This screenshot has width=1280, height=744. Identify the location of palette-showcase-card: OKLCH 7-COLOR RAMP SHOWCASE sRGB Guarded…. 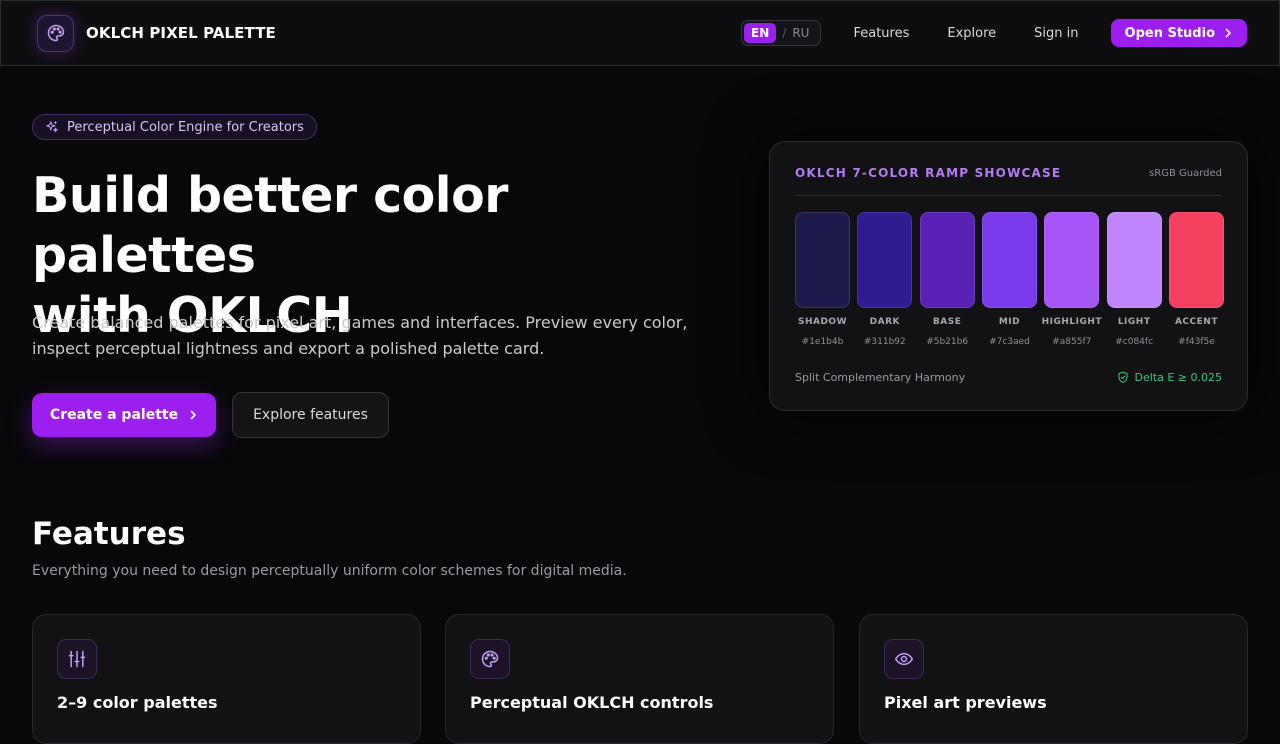
(1008, 276).